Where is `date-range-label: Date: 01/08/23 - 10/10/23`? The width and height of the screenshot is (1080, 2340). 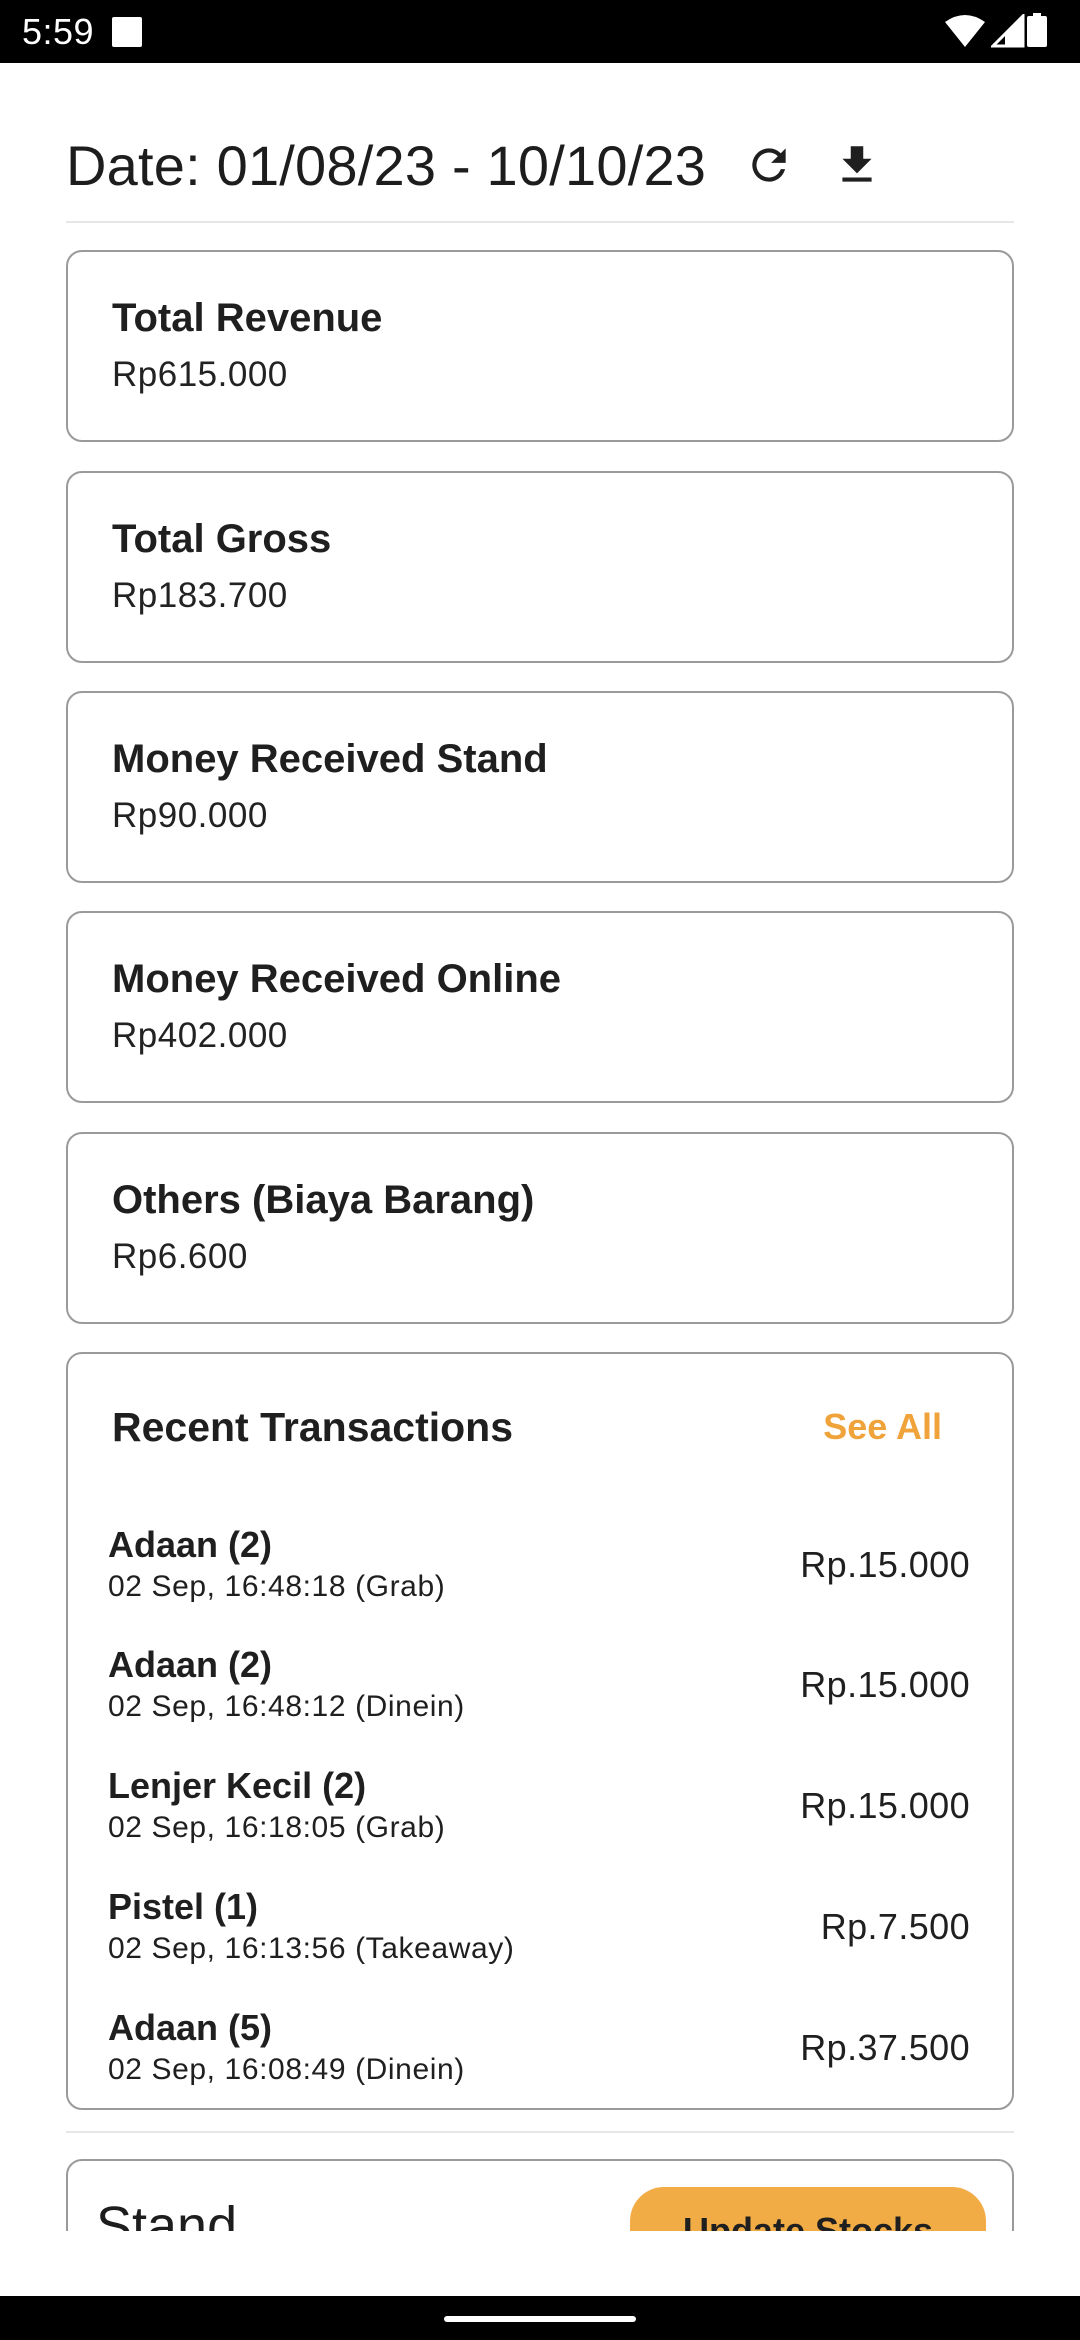
date-range-label: Date: 01/08/23 - 10/10/23 is located at coordinates (386, 165).